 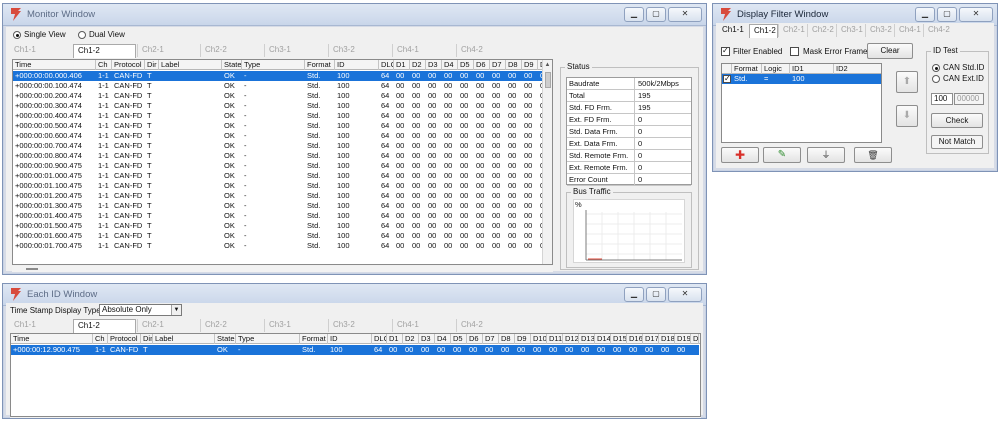 What do you see at coordinates (355, 417) in the screenshot?
I see `each-id-hscroll` at bounding box center [355, 417].